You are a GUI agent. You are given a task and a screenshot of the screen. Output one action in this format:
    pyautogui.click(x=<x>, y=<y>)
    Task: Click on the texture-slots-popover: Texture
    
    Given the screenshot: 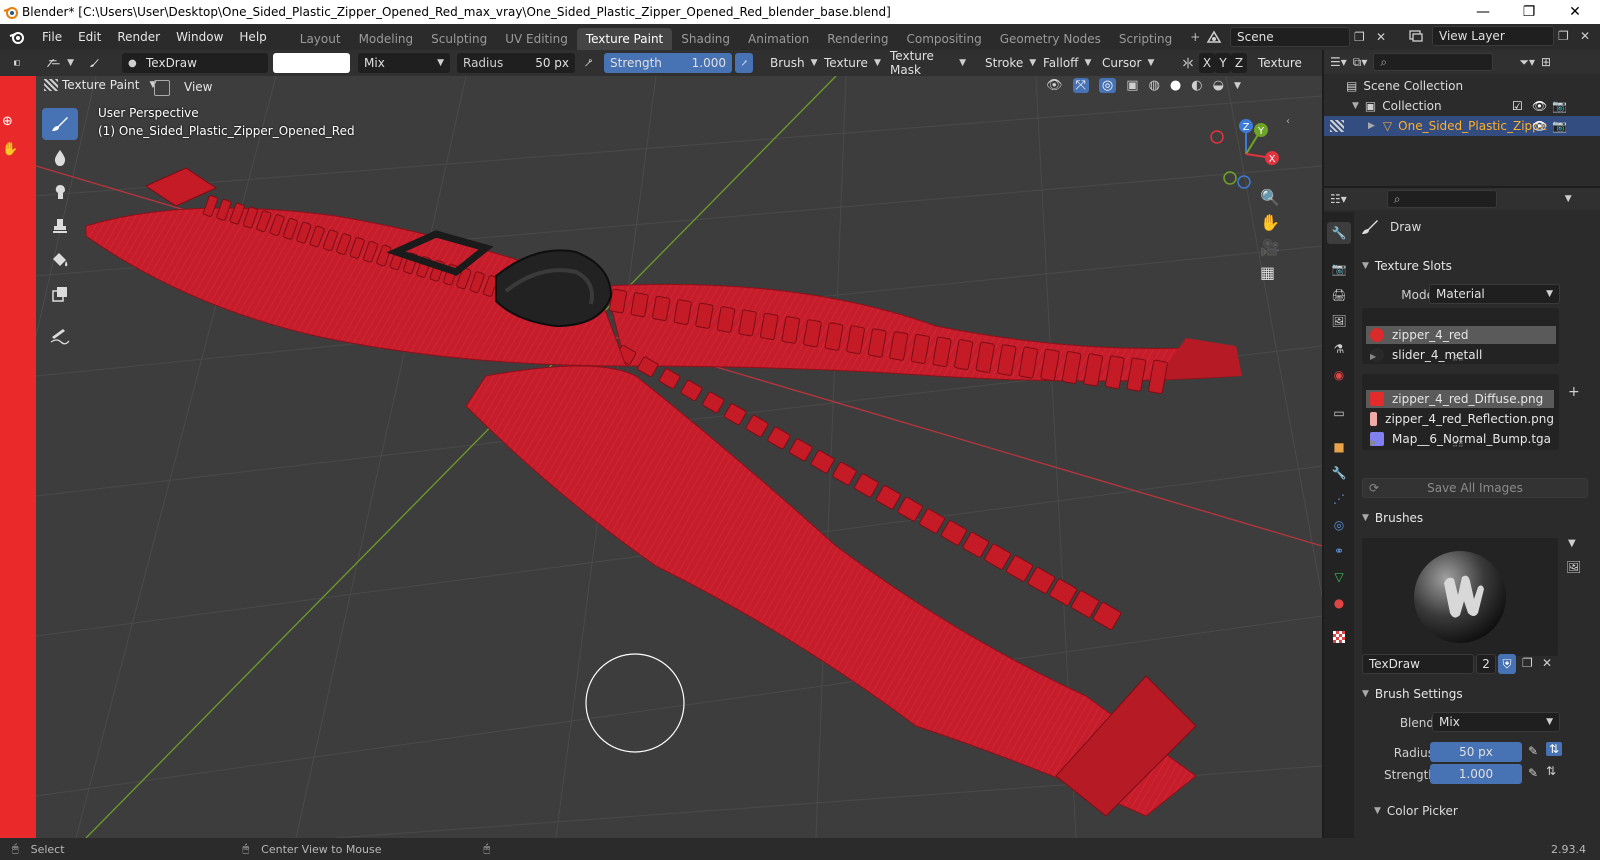 What is the action you would take?
    pyautogui.click(x=1287, y=63)
    